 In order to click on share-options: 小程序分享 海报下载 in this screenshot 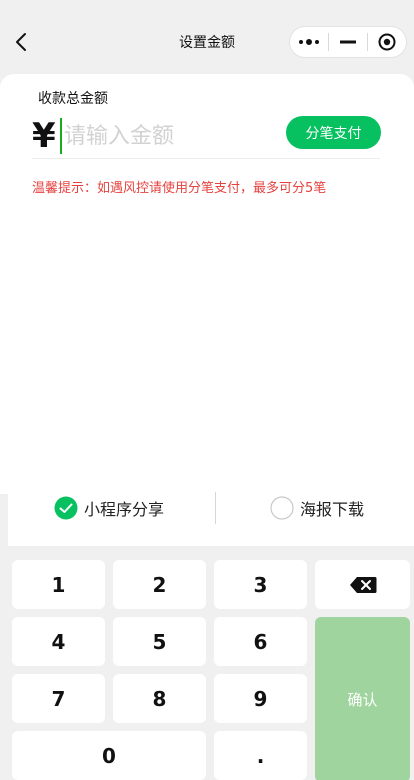, I will do `click(211, 508)`.